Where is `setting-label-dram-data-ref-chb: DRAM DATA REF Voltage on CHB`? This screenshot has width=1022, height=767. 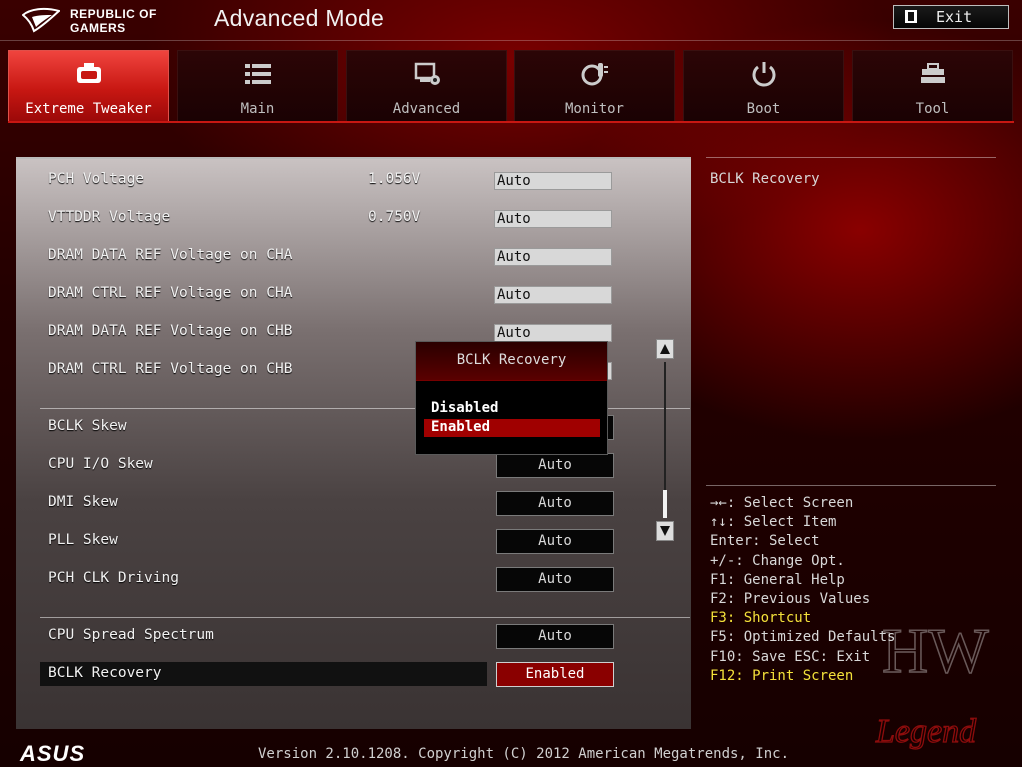 setting-label-dram-data-ref-chb: DRAM DATA REF Voltage on CHB is located at coordinates (170, 331).